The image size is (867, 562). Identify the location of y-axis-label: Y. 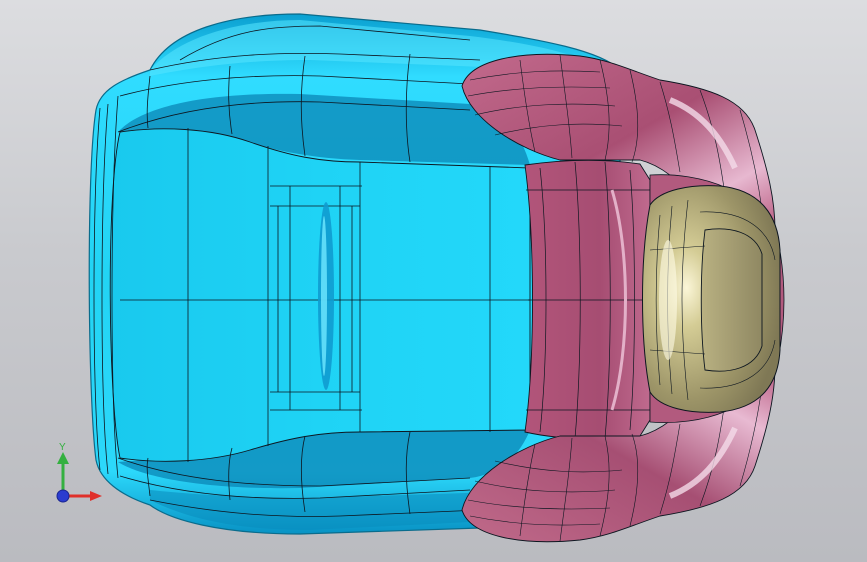
(62, 447).